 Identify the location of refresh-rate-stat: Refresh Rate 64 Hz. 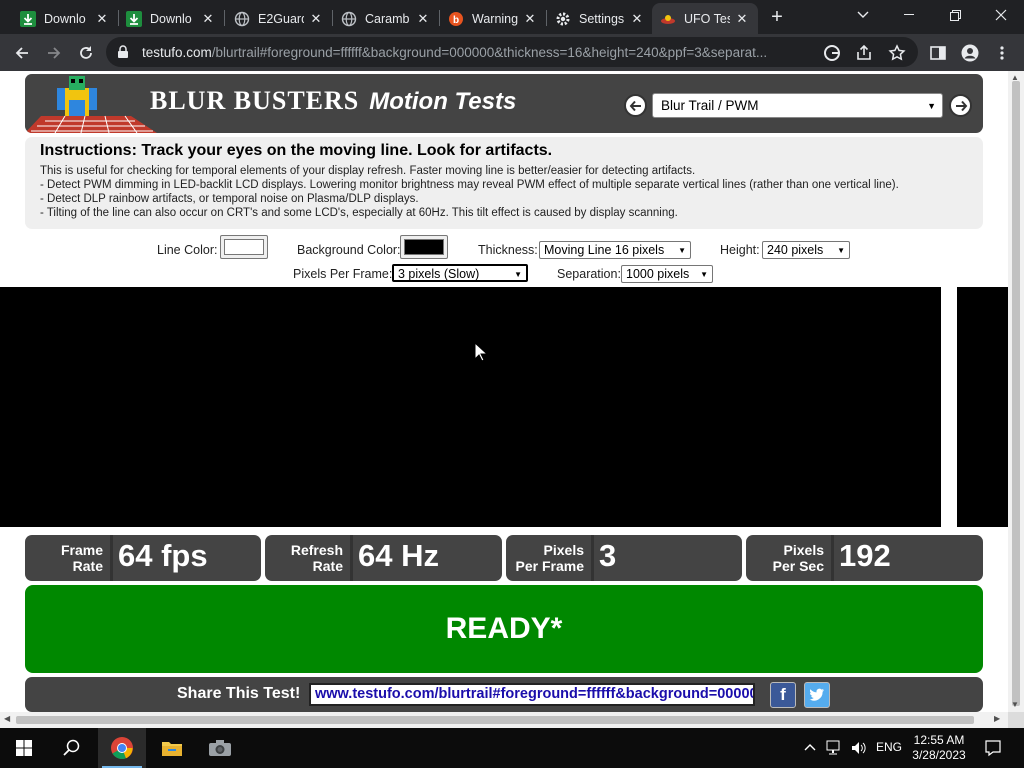
(383, 558).